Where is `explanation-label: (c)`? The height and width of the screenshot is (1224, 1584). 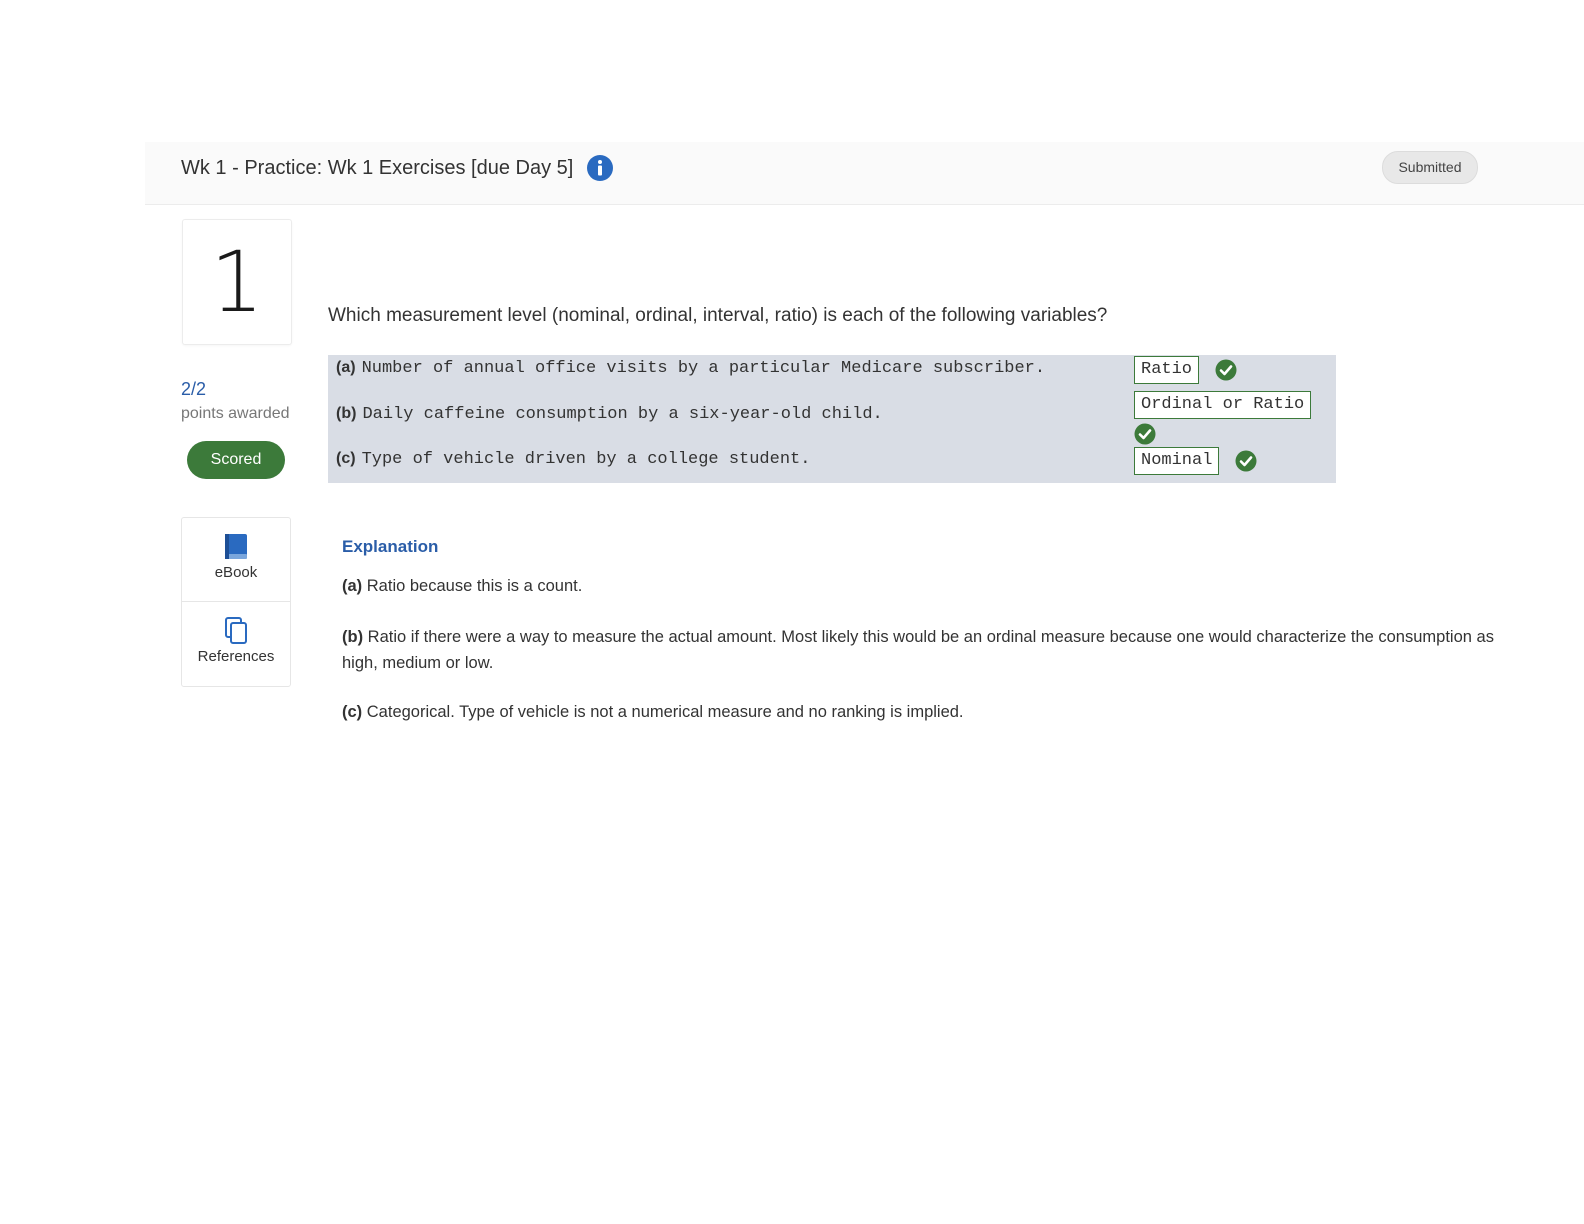 explanation-label: (c) is located at coordinates (352, 712).